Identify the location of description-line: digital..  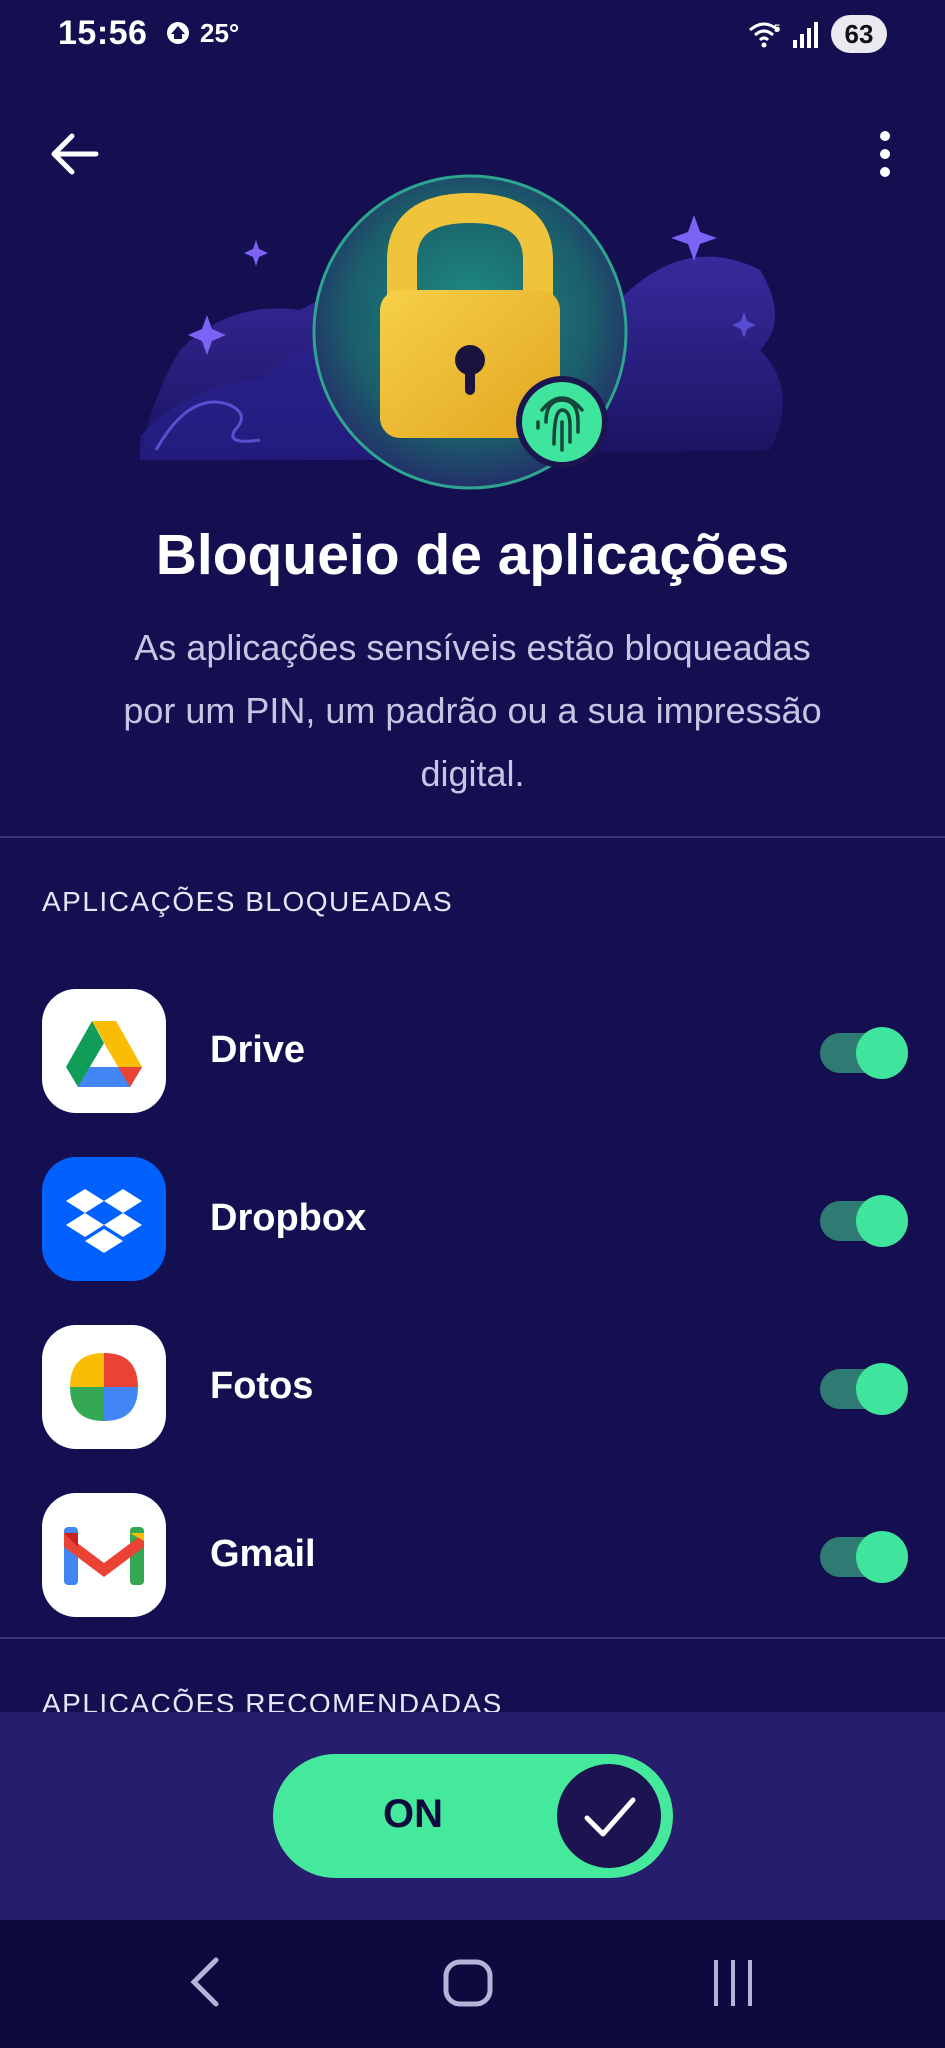
(472, 773).